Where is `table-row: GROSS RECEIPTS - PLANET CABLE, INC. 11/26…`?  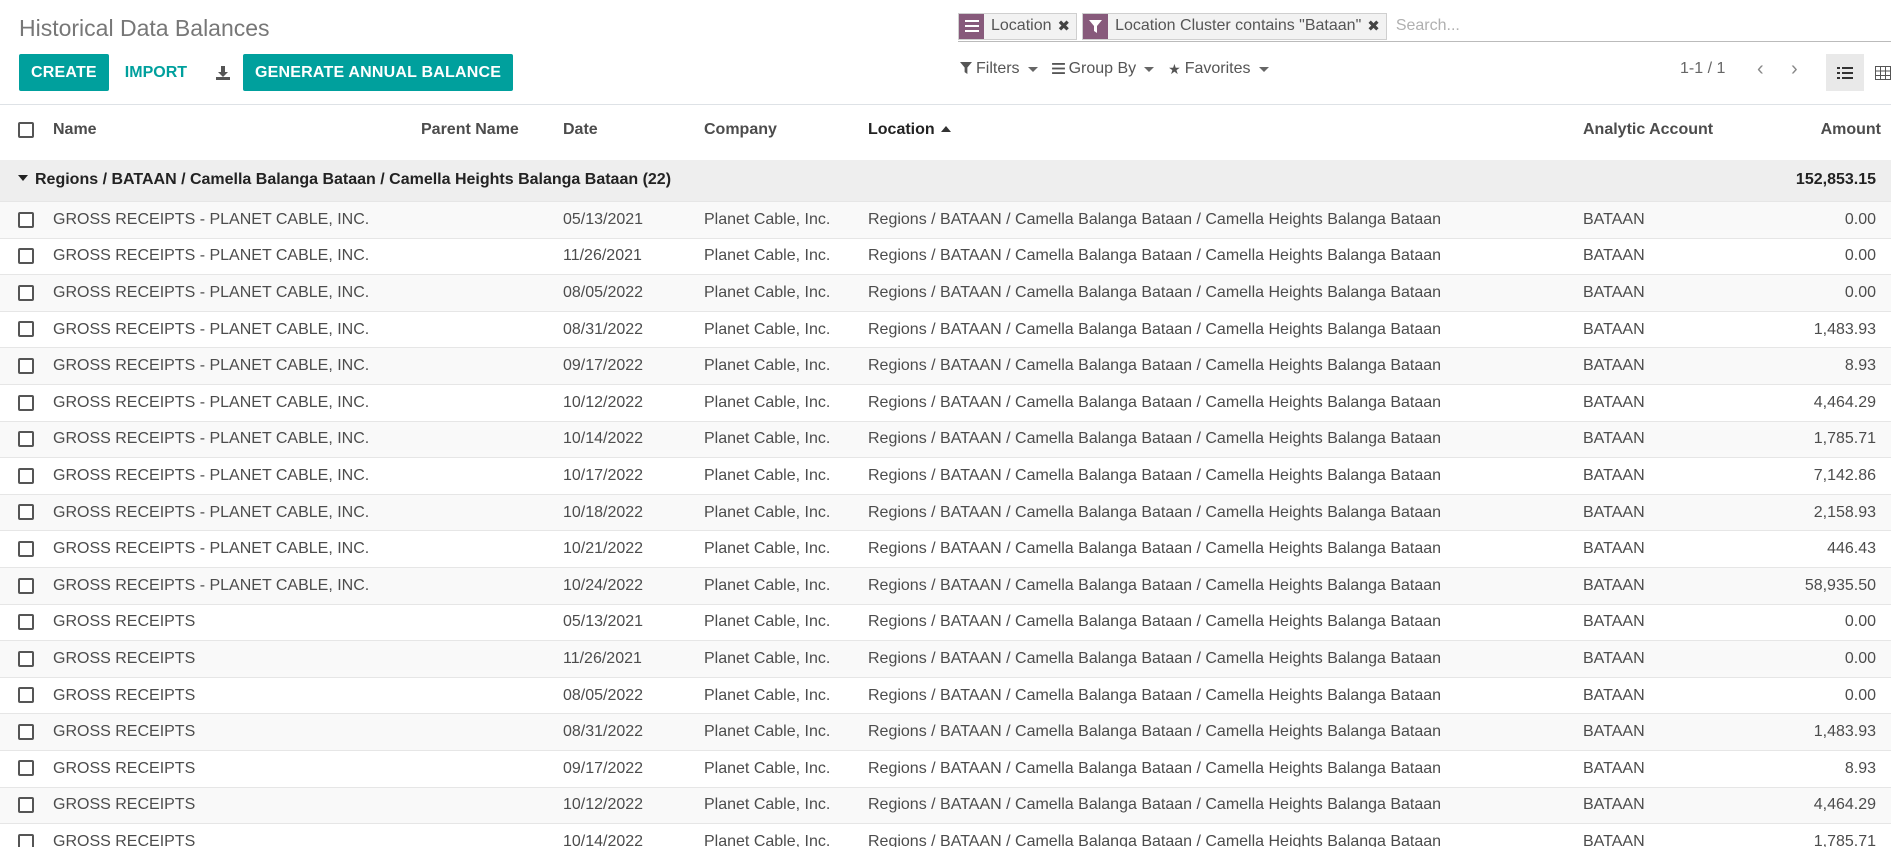 table-row: GROSS RECEIPTS - PLANET CABLE, INC. 11/26… is located at coordinates (945, 256).